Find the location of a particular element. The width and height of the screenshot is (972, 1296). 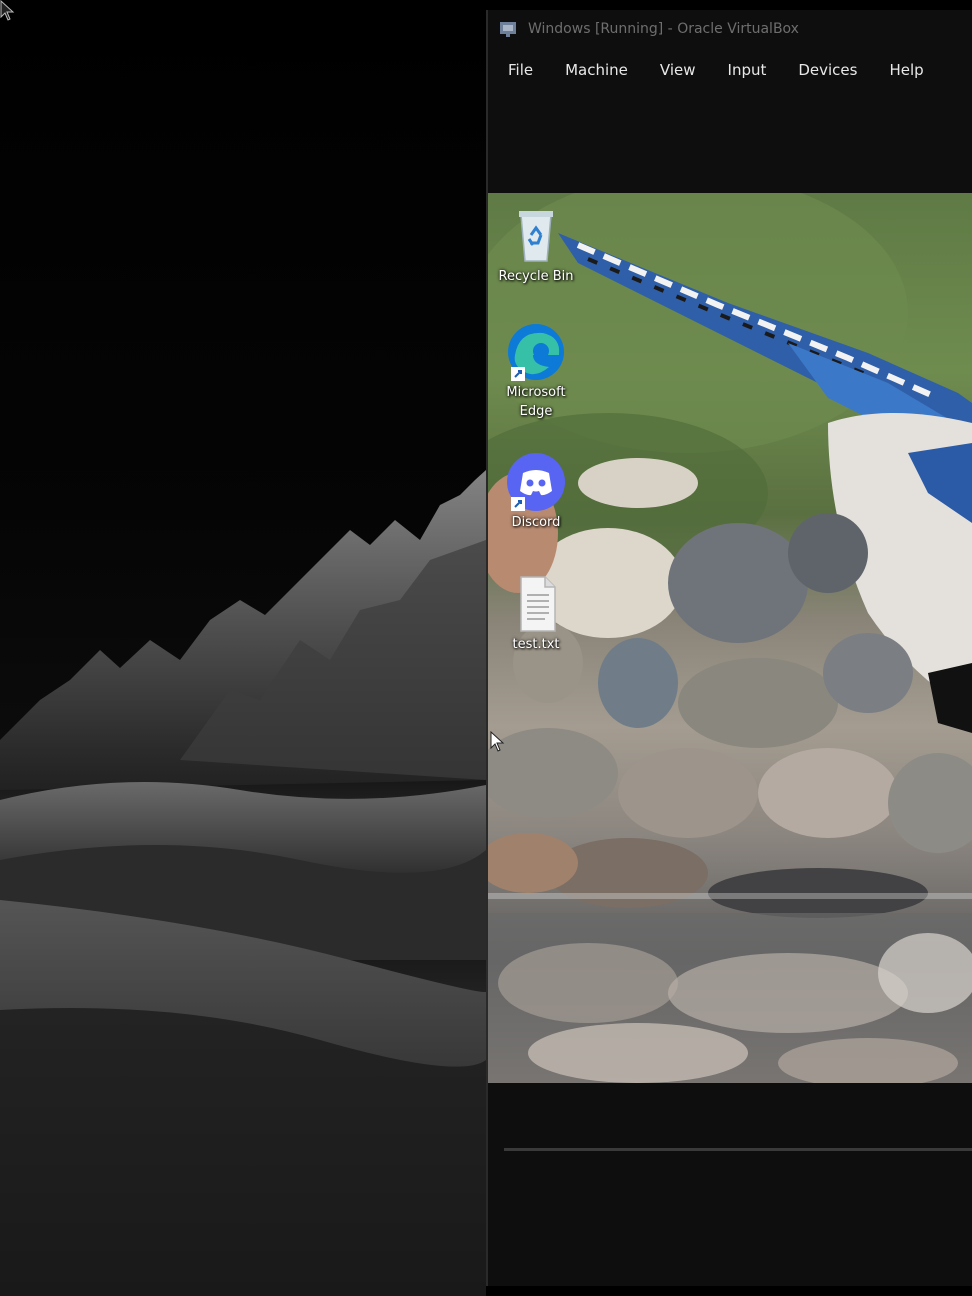

menu-bar: File Machine View Input Devices Help is located at coordinates (730, 70).